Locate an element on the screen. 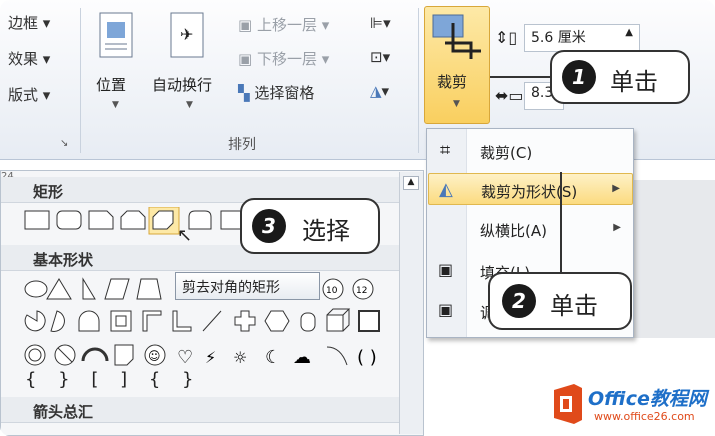 This screenshot has width=715, height=436. snip-same-side-rectangle-shape is located at coordinates (133, 220).